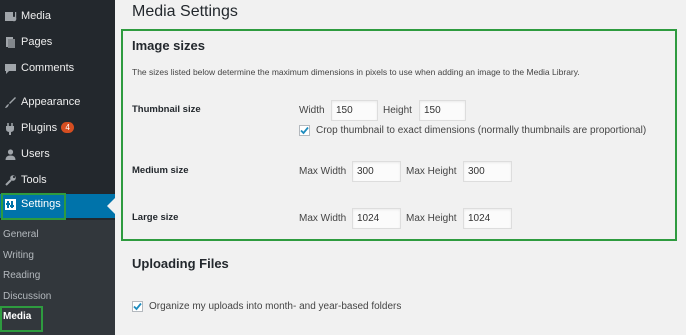  What do you see at coordinates (57, 43) in the screenshot?
I see `sidebar-item-pages: Pages` at bounding box center [57, 43].